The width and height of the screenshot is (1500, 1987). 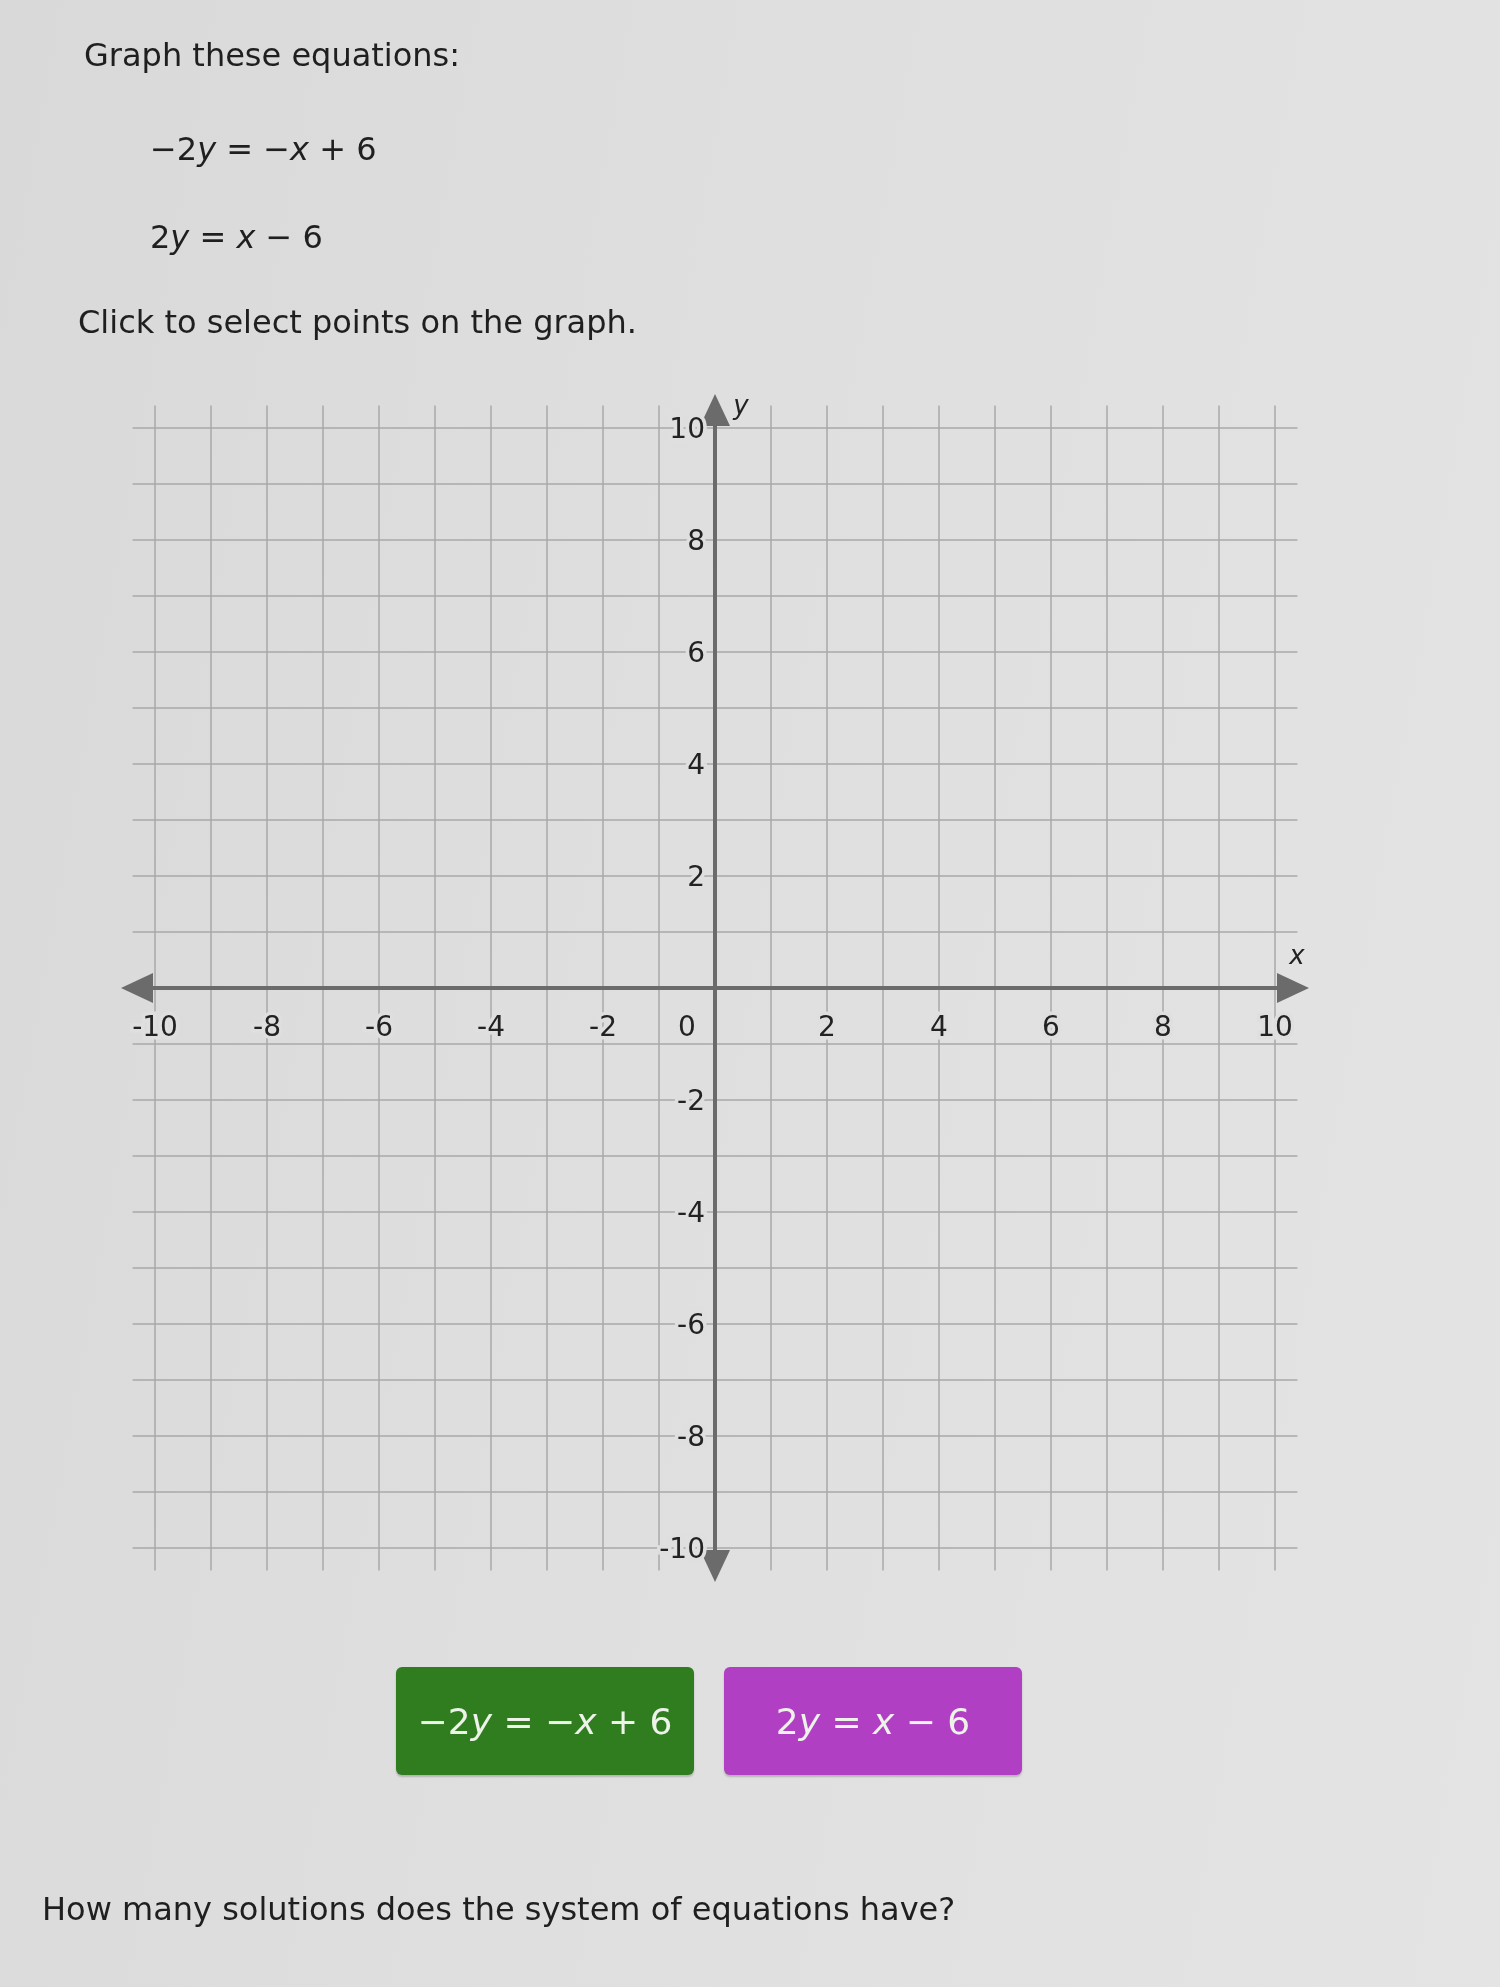 I want to click on instruction-text: Click to select points on the graph., so click(x=357, y=322).